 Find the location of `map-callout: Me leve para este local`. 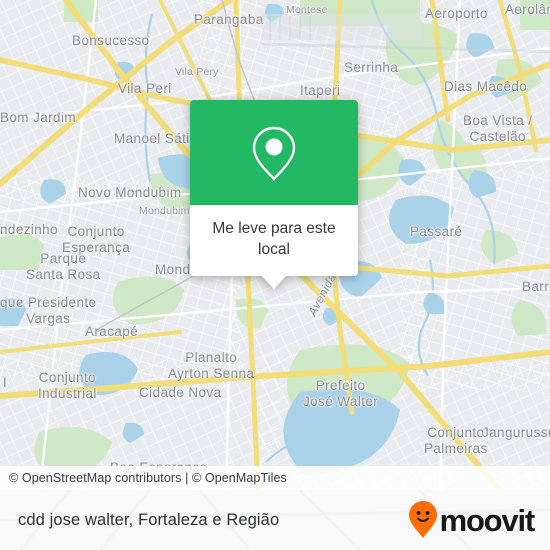

map-callout: Me leve para este local is located at coordinates (274, 195).